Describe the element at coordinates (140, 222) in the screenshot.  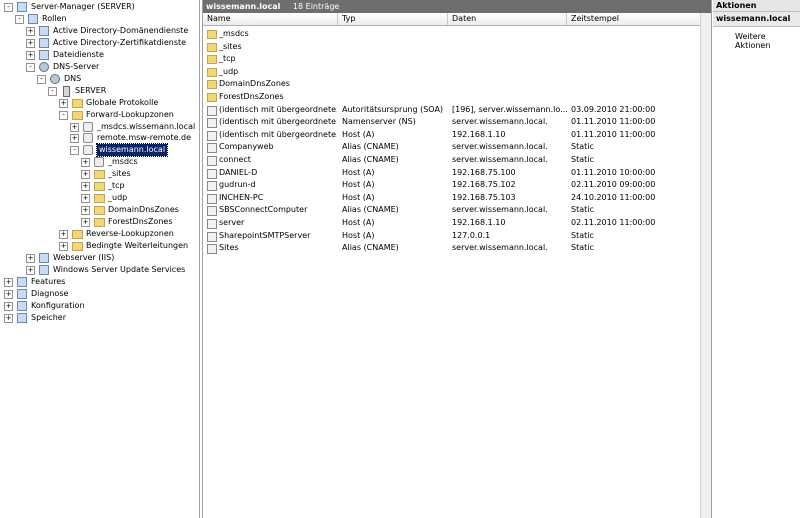
I see `tree-node-label: ForestDnsZones` at that location.